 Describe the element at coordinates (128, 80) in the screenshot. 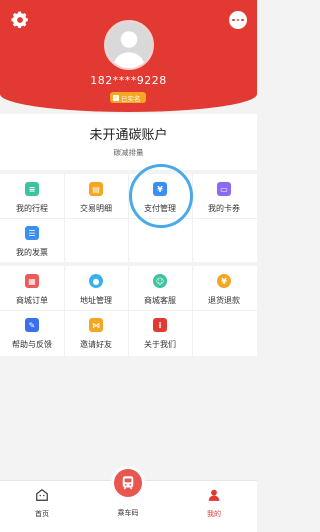

I see `phone-number: 182****9228` at that location.